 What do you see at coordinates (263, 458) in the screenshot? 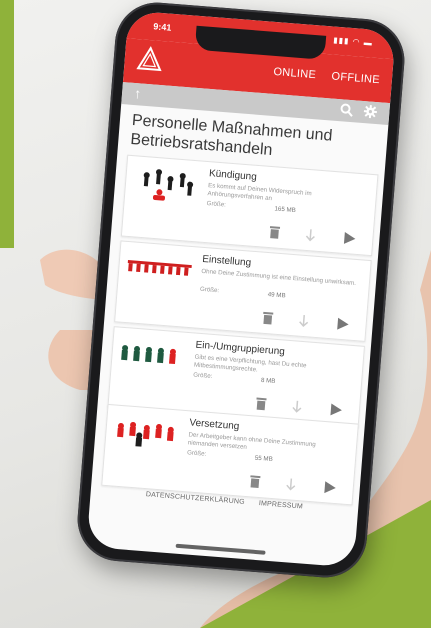
I see `card-size-value: 55 MB` at bounding box center [263, 458].